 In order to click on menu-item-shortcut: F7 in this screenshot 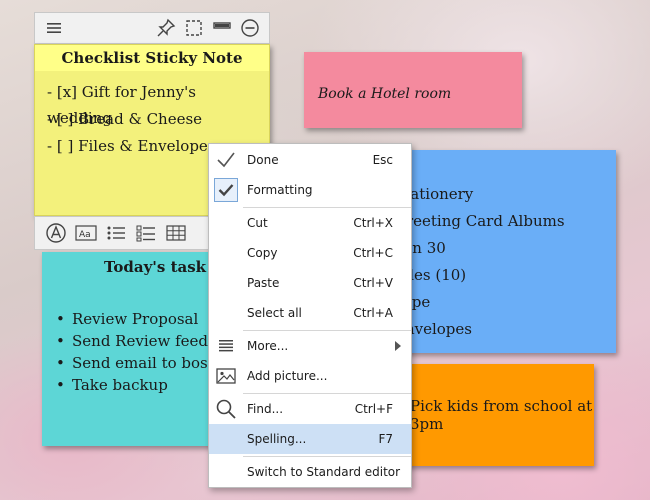, I will do `click(385, 439)`.